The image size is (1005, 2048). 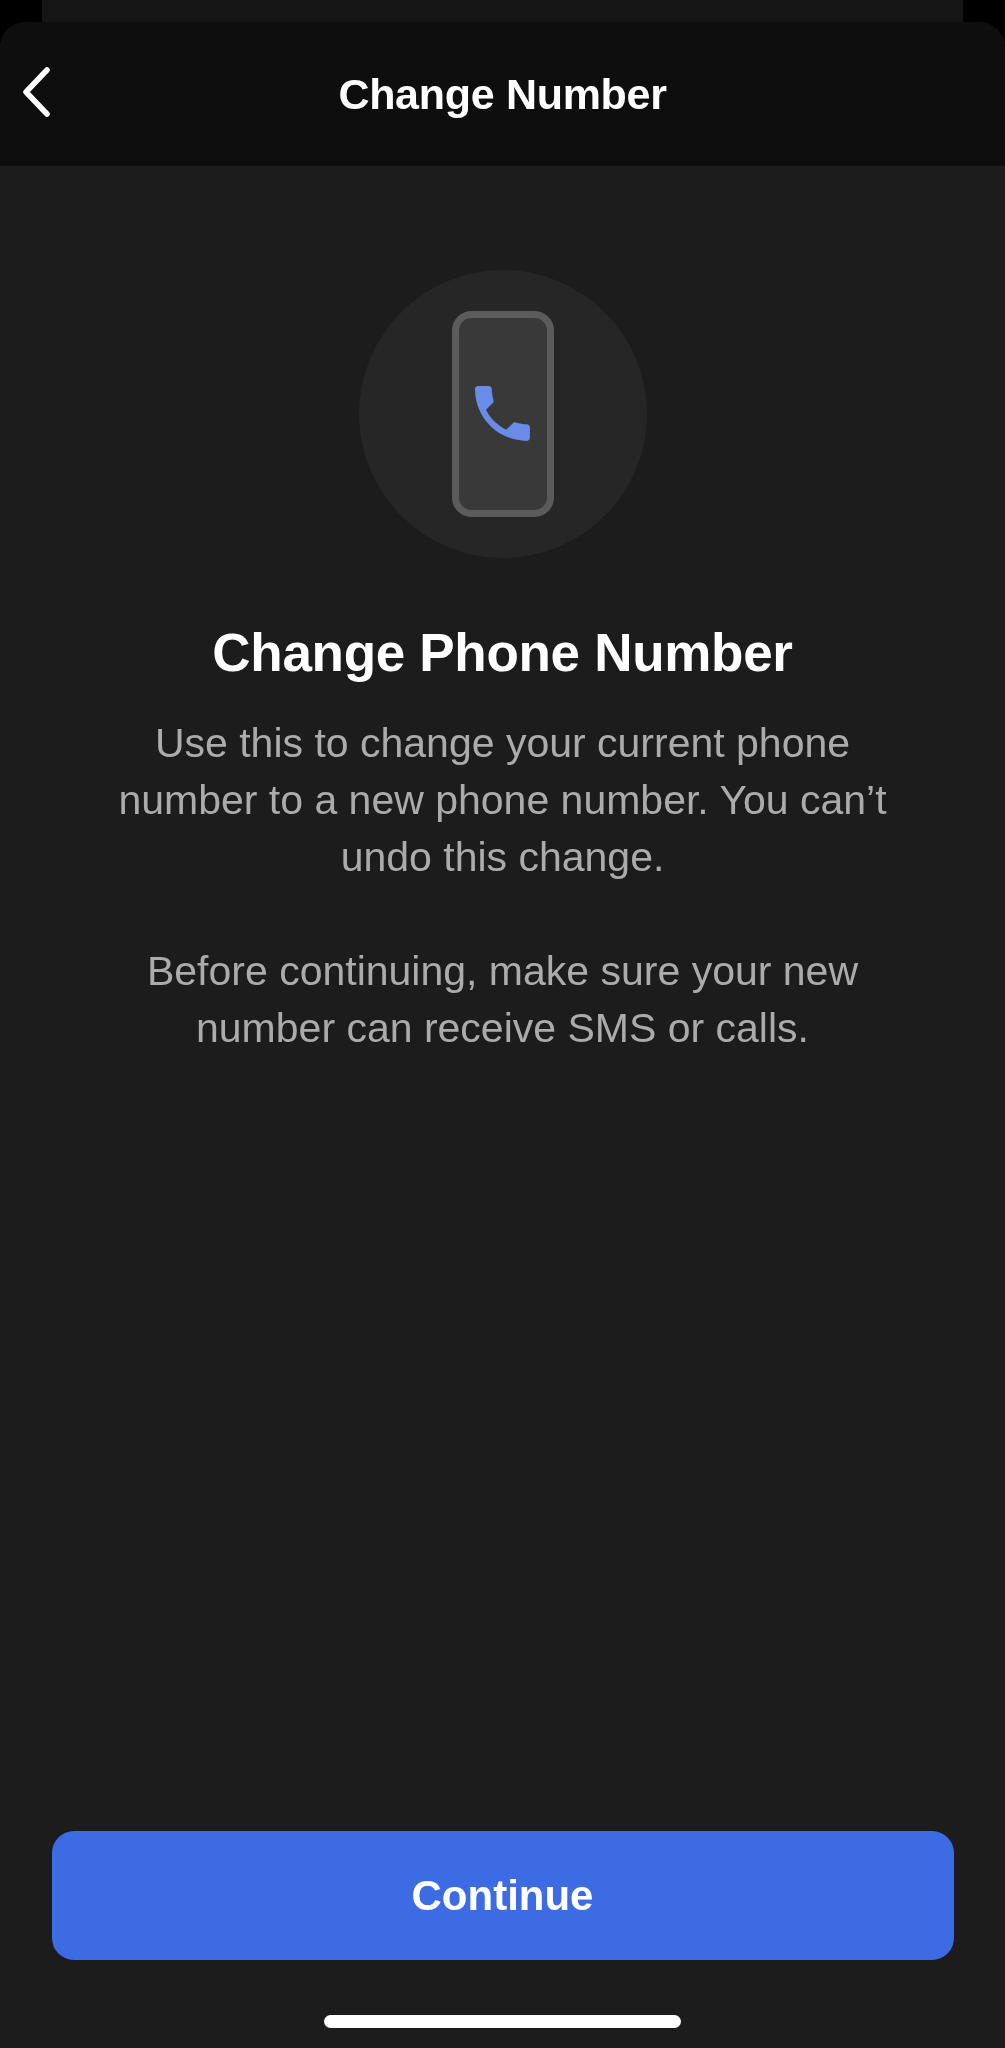 I want to click on screen-title: Change Number, so click(x=502, y=94).